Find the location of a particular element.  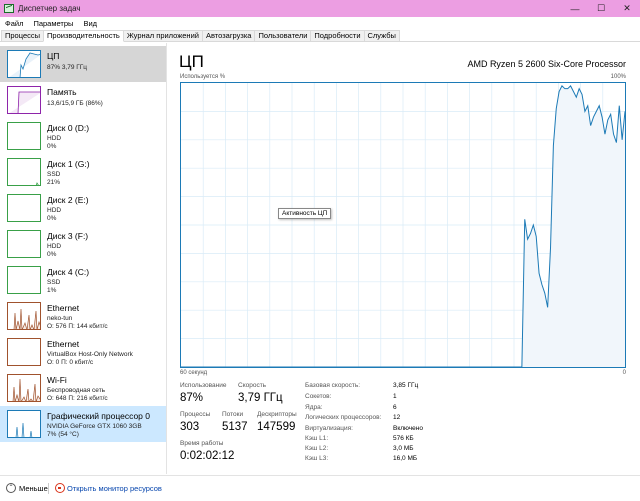

sidebar-item-label: Диск 1 (G:) is located at coordinates (68, 164).